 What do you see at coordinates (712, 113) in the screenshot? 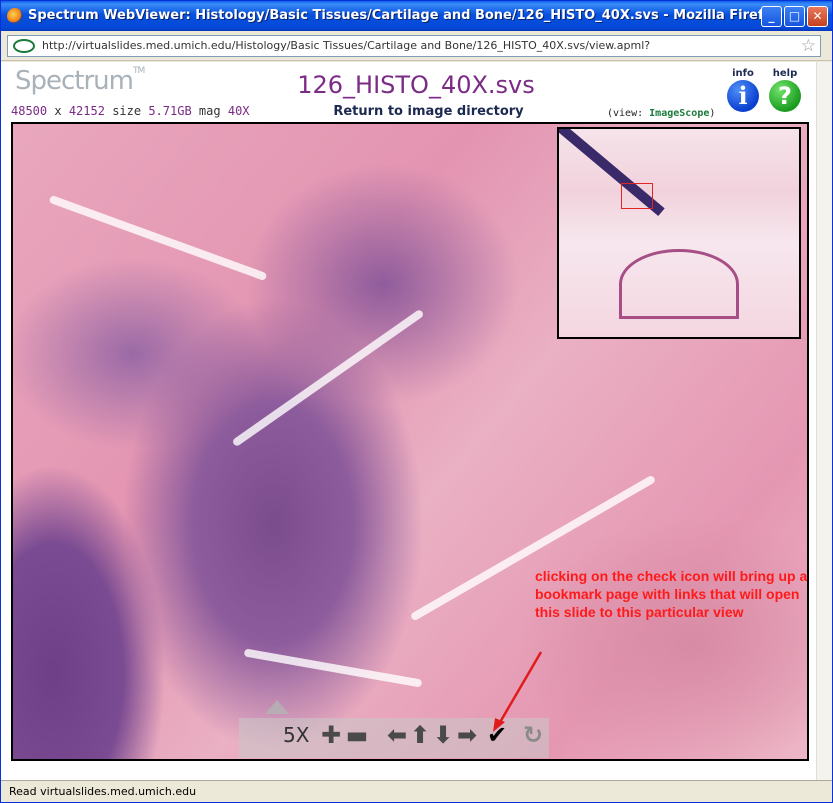
I see `view-suffix: )` at bounding box center [712, 113].